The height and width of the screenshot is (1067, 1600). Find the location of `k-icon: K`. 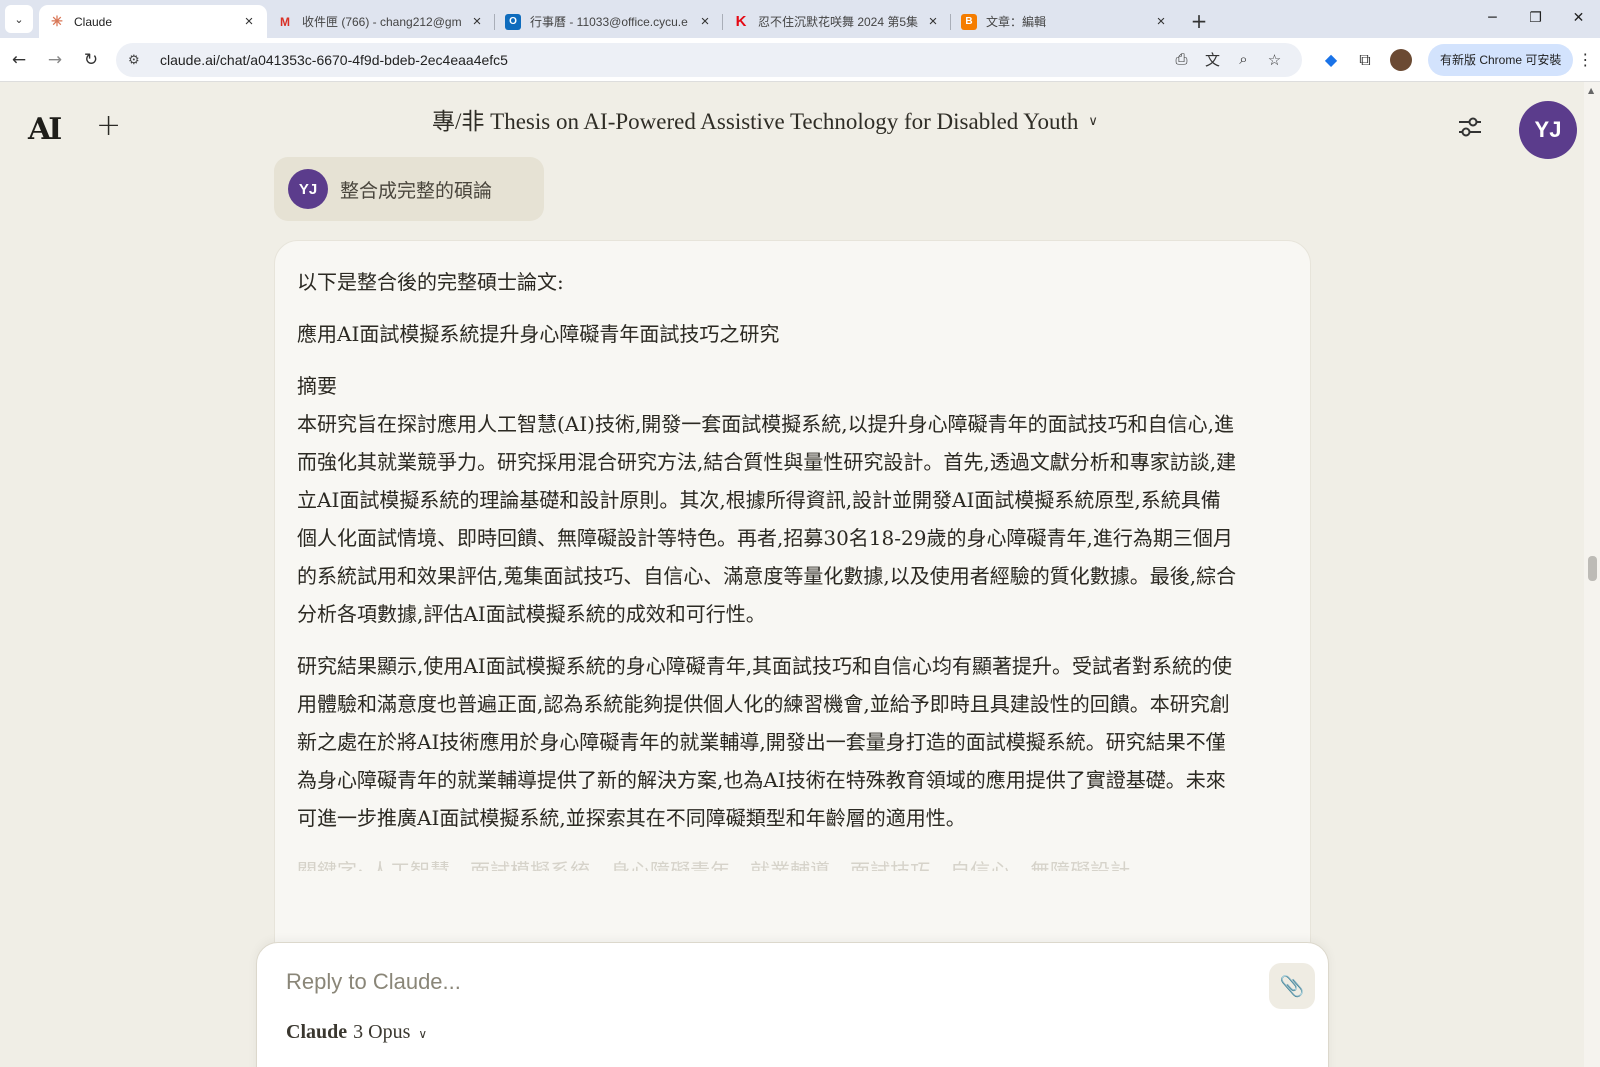

k-icon: K is located at coordinates (741, 21).